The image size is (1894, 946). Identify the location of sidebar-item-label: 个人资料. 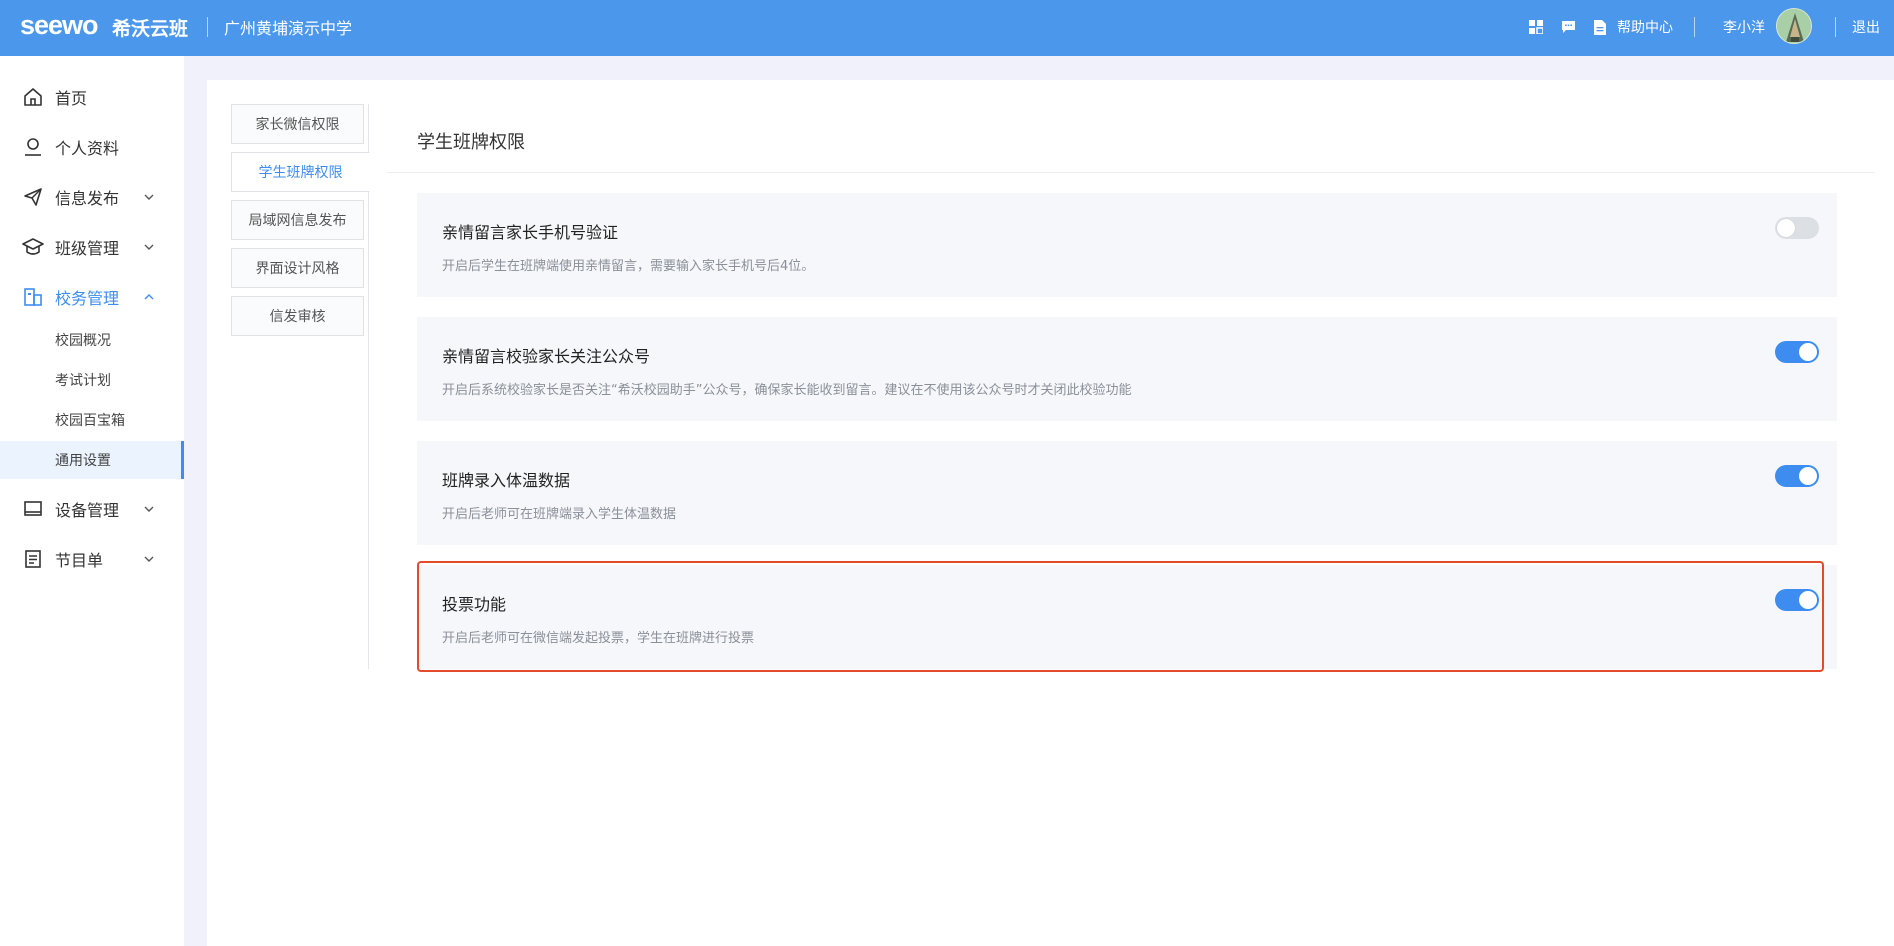
(87, 148).